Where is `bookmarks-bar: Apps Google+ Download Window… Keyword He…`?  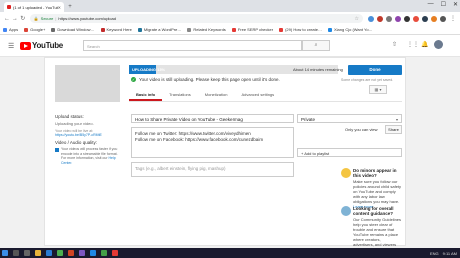 bookmarks-bar: Apps Google+ Download Window… Keyword He… is located at coordinates (230, 30).